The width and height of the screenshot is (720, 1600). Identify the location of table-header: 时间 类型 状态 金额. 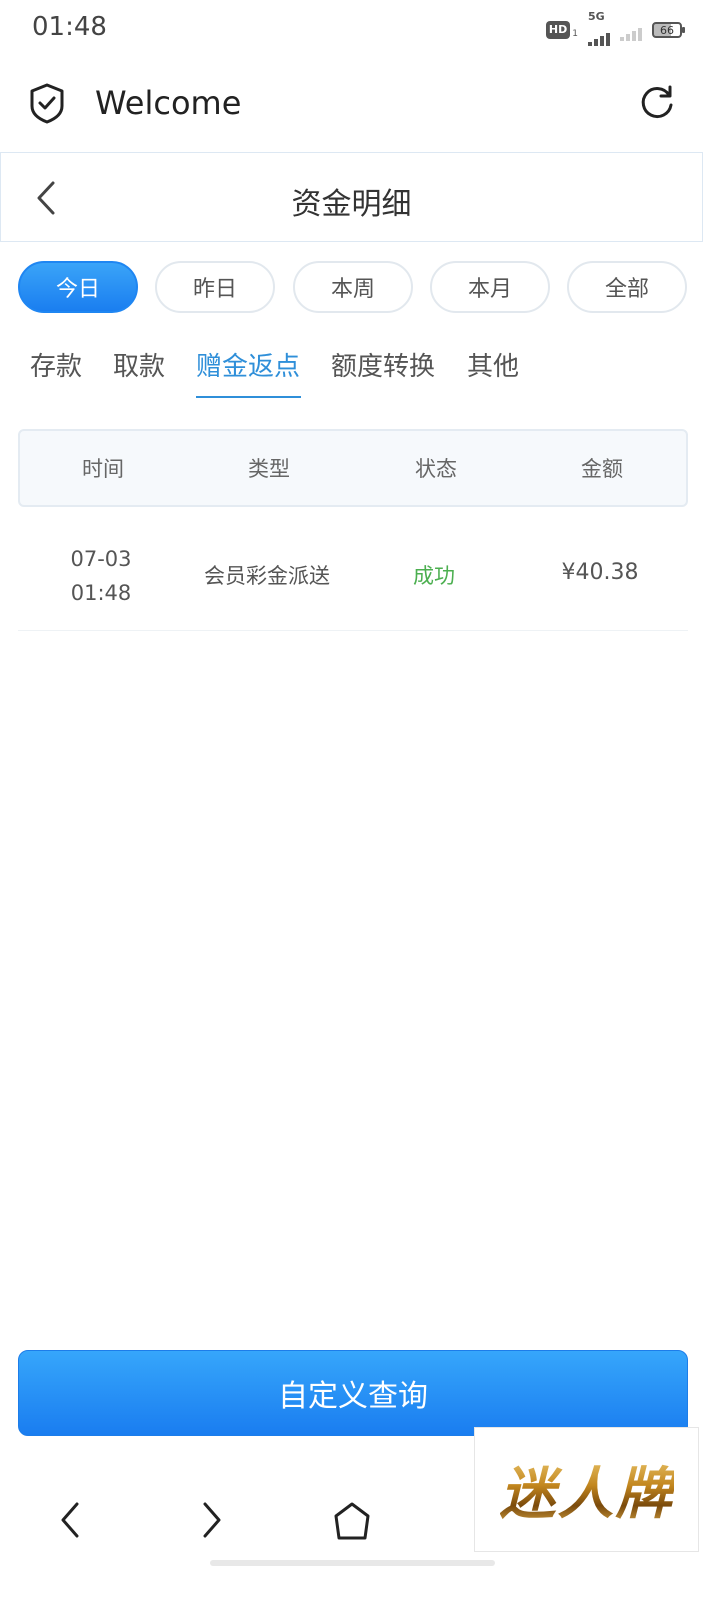
(353, 468).